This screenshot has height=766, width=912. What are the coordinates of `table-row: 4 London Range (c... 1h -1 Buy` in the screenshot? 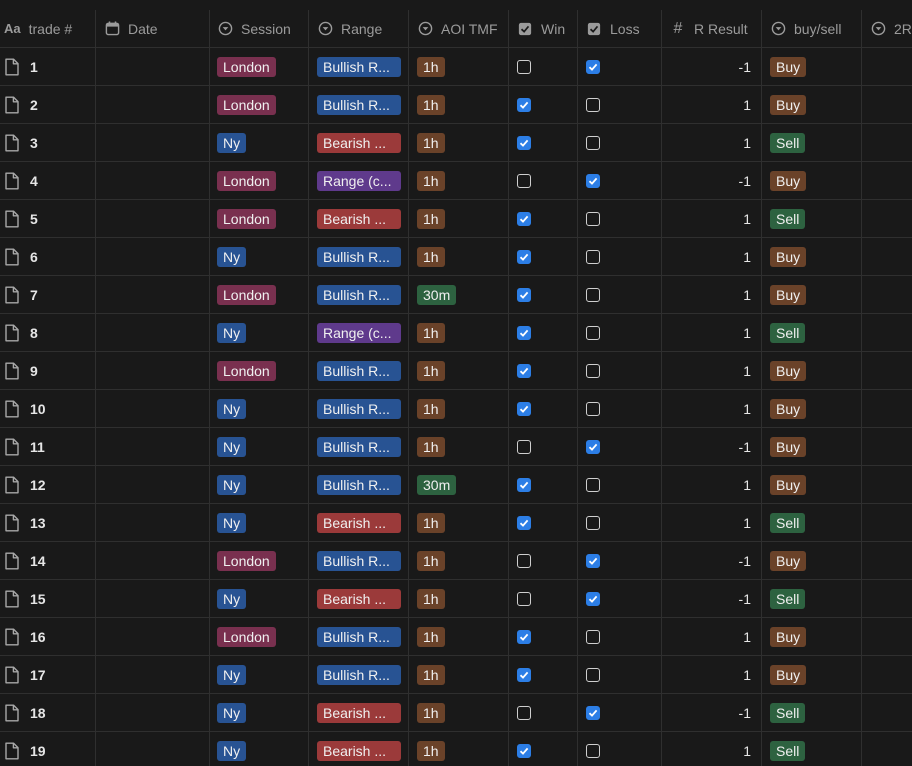 It's located at (456, 181).